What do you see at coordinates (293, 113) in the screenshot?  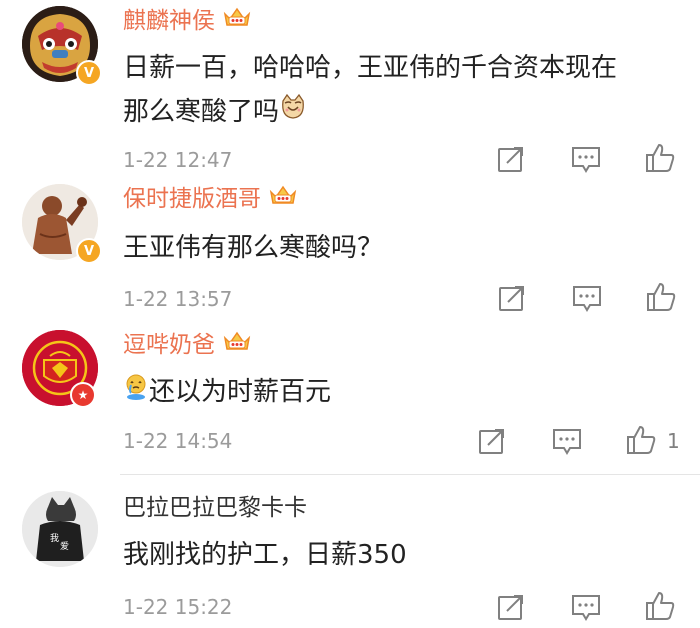 I see `cat-face-icon` at bounding box center [293, 113].